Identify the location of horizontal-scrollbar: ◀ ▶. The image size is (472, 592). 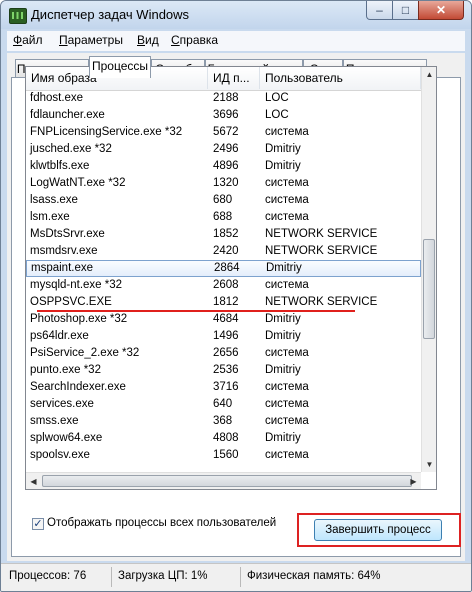
(223, 480).